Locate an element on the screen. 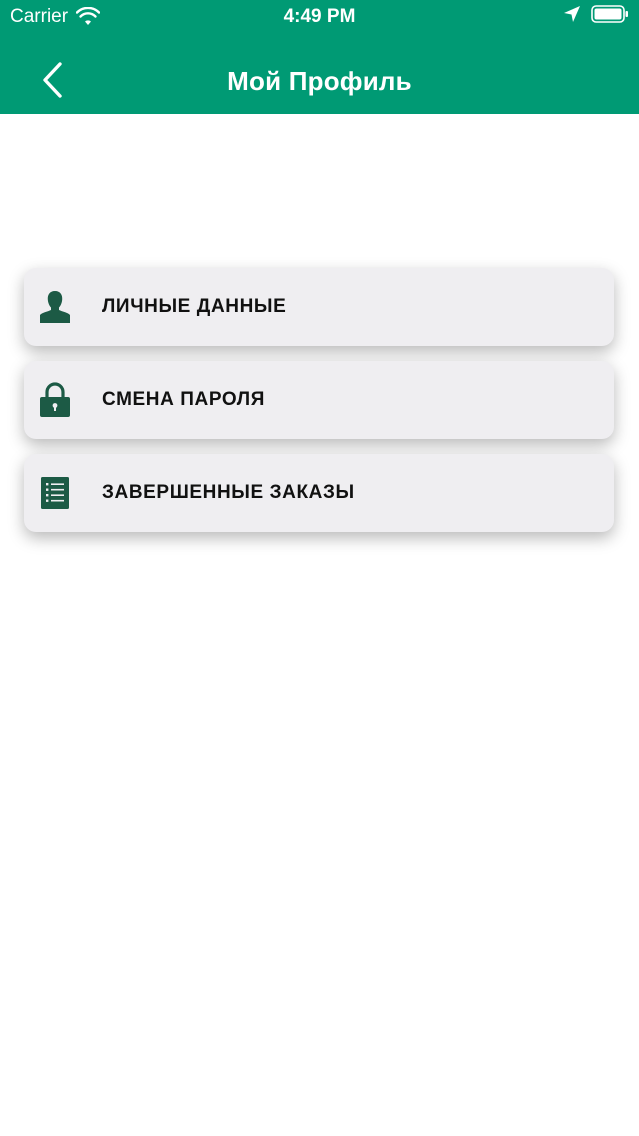 The height and width of the screenshot is (1136, 639). app-header: Carrier 4:49 PM Мой Профиль is located at coordinates (319, 57).